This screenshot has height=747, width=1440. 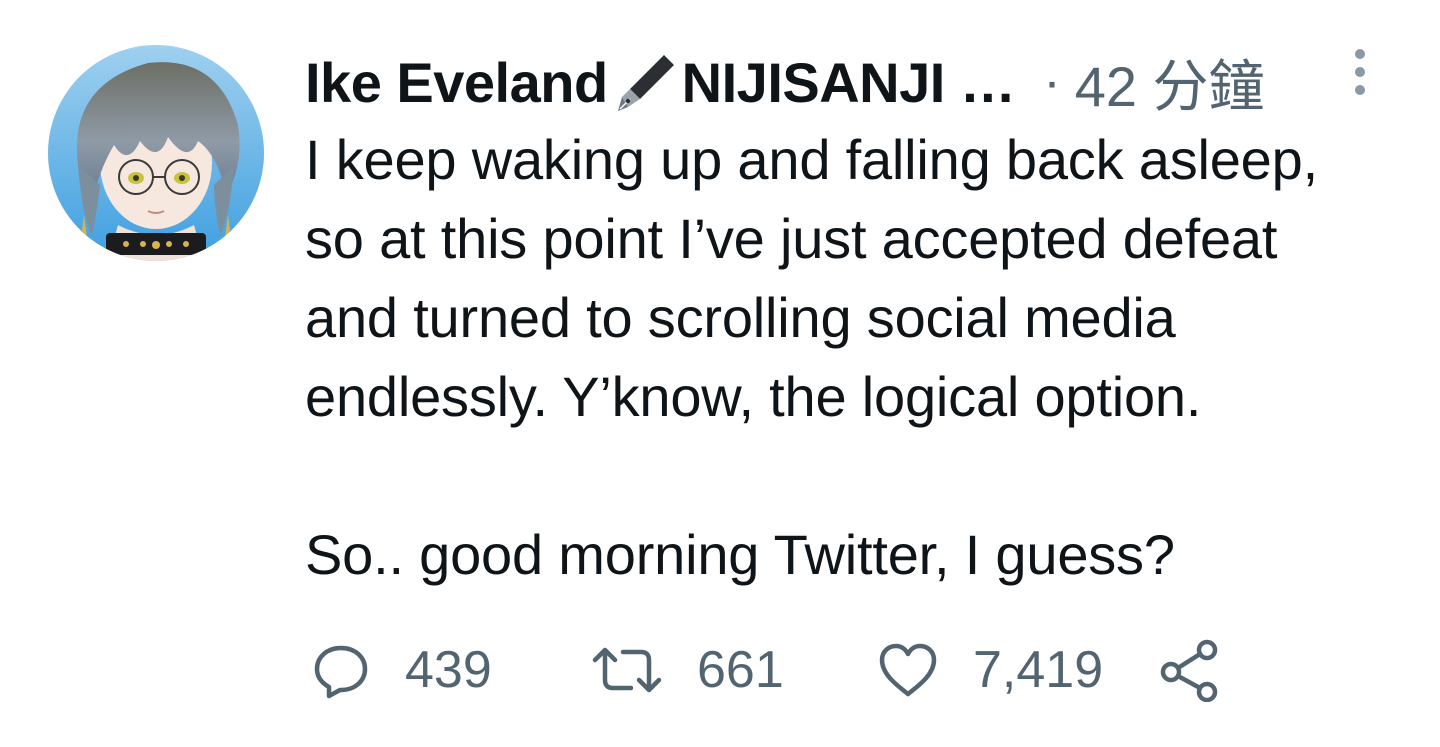 I want to click on avatar, so click(x=156, y=153).